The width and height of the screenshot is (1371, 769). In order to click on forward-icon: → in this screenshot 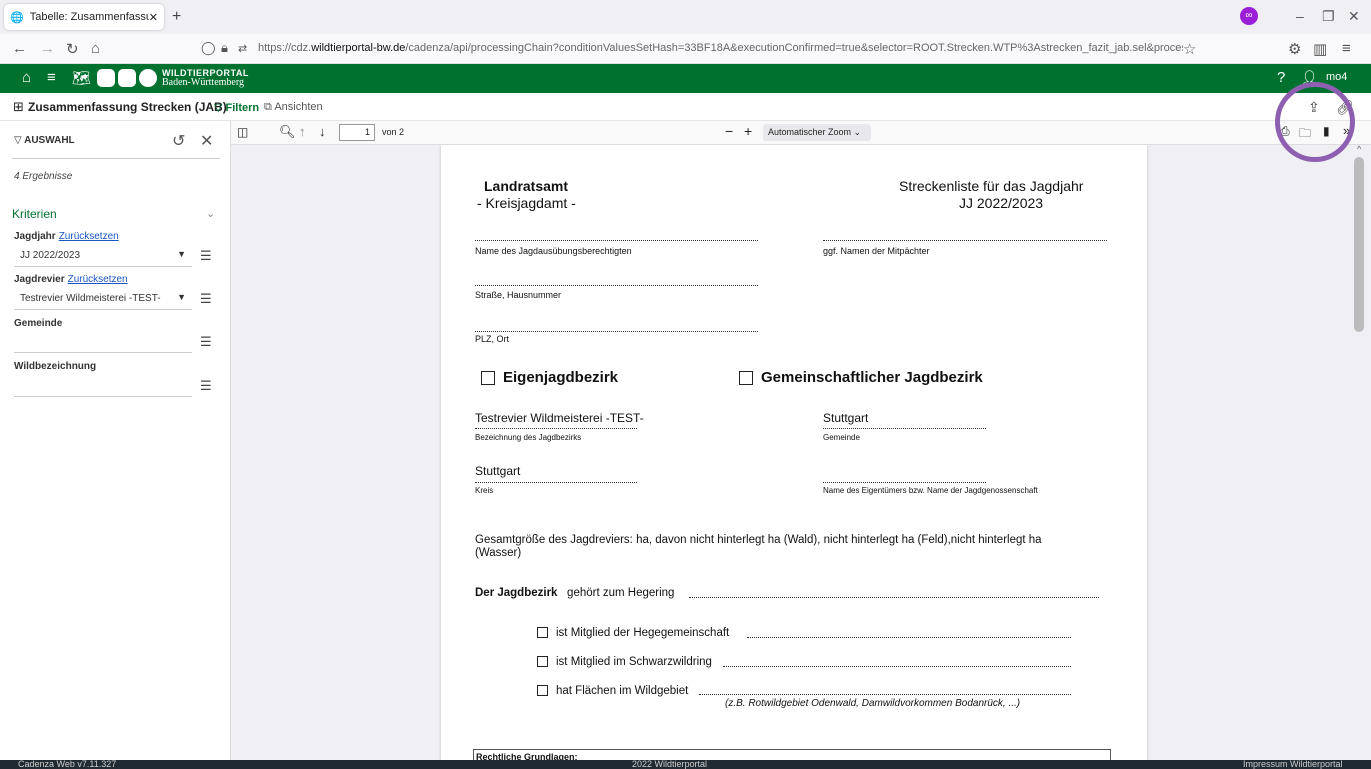, I will do `click(47, 48)`.